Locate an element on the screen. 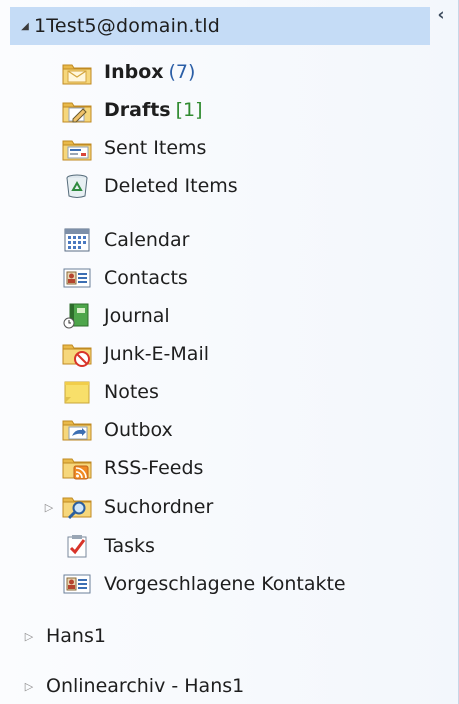 The height and width of the screenshot is (704, 459). folder-label: RSS-Feeds is located at coordinates (154, 468).